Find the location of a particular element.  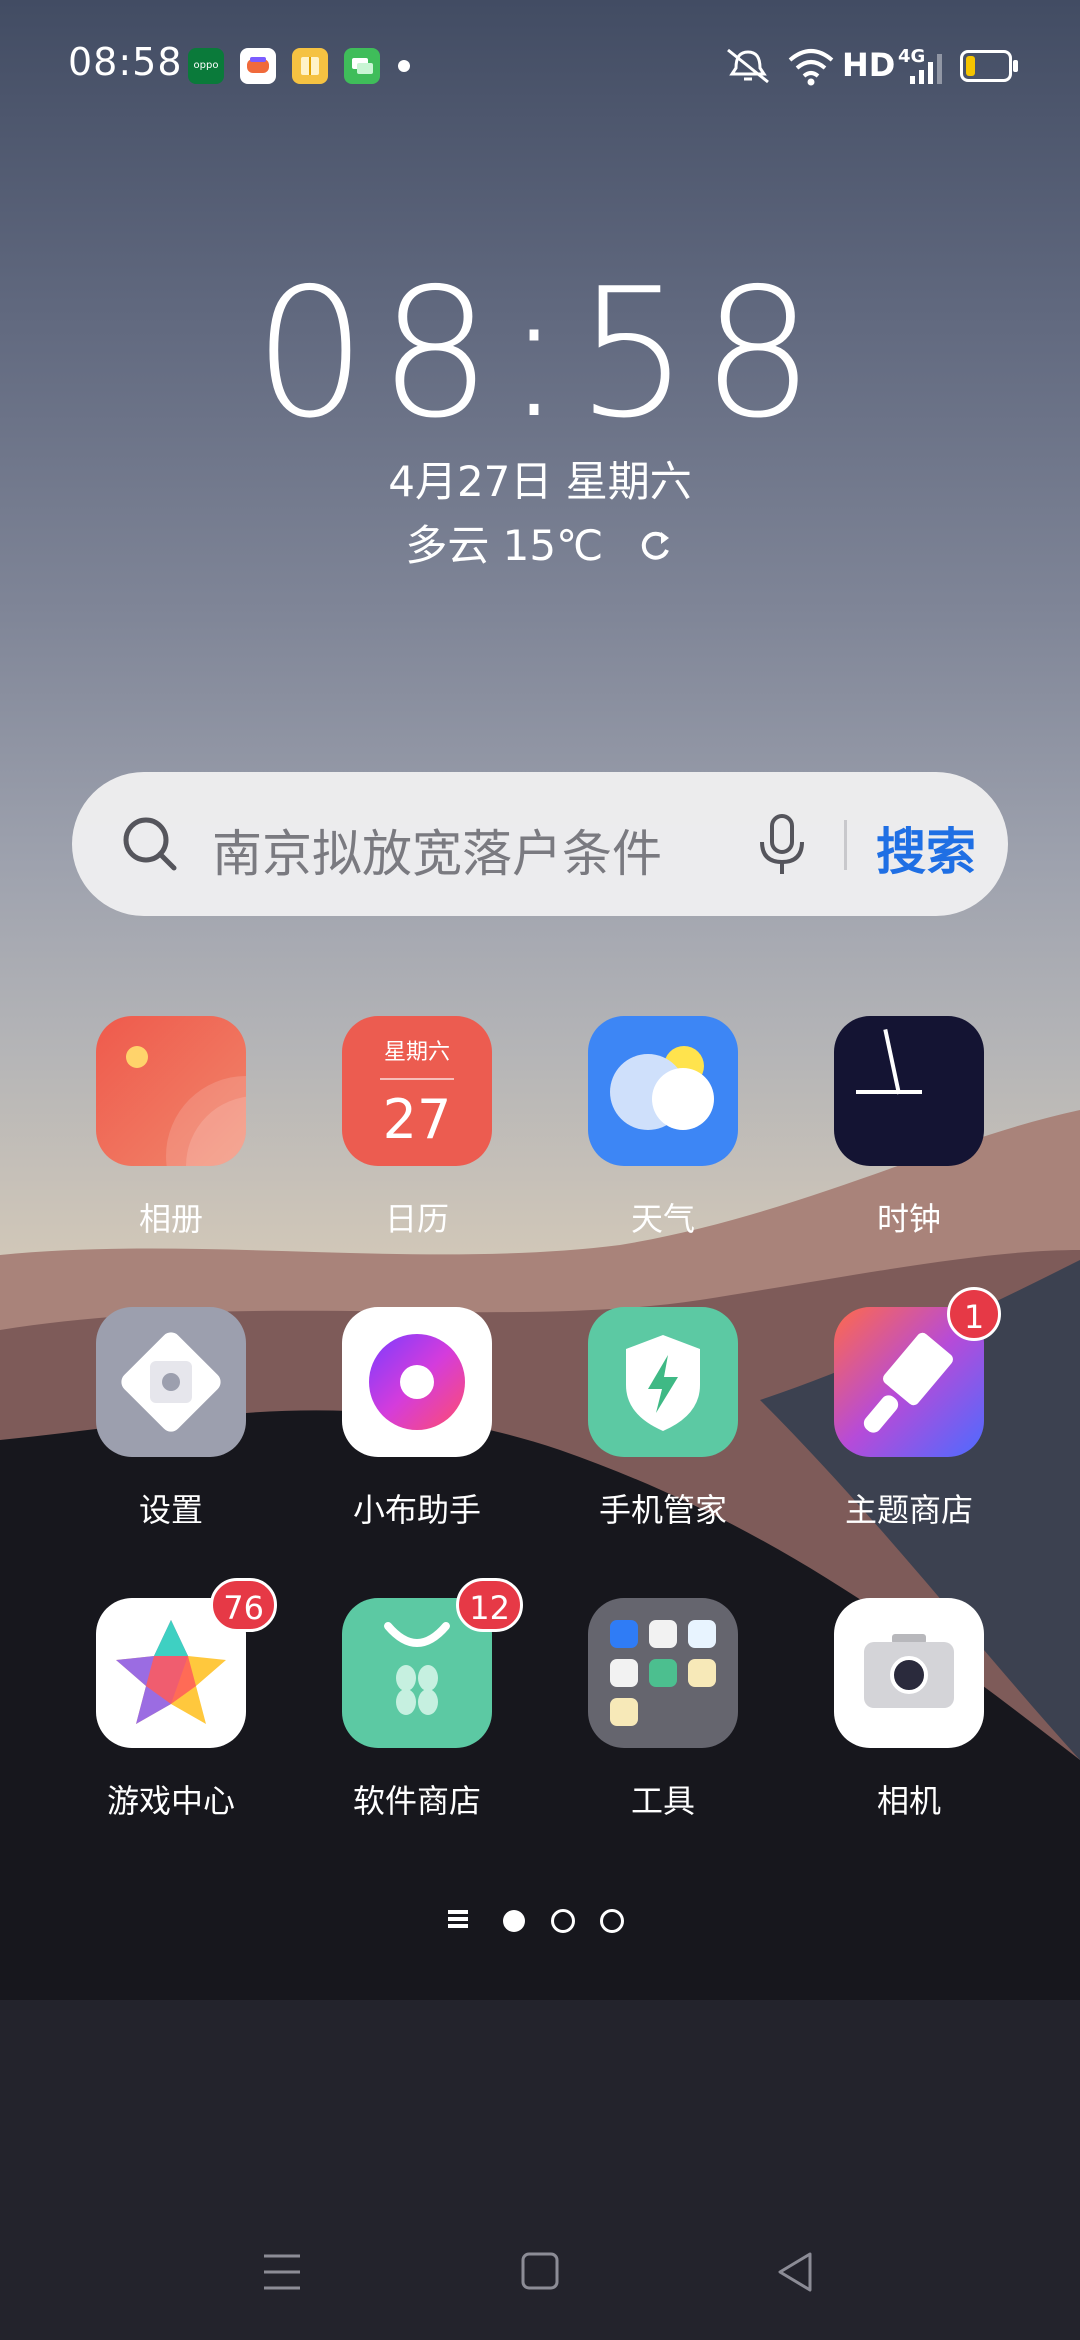

network-hd-label: HD is located at coordinates (869, 65).